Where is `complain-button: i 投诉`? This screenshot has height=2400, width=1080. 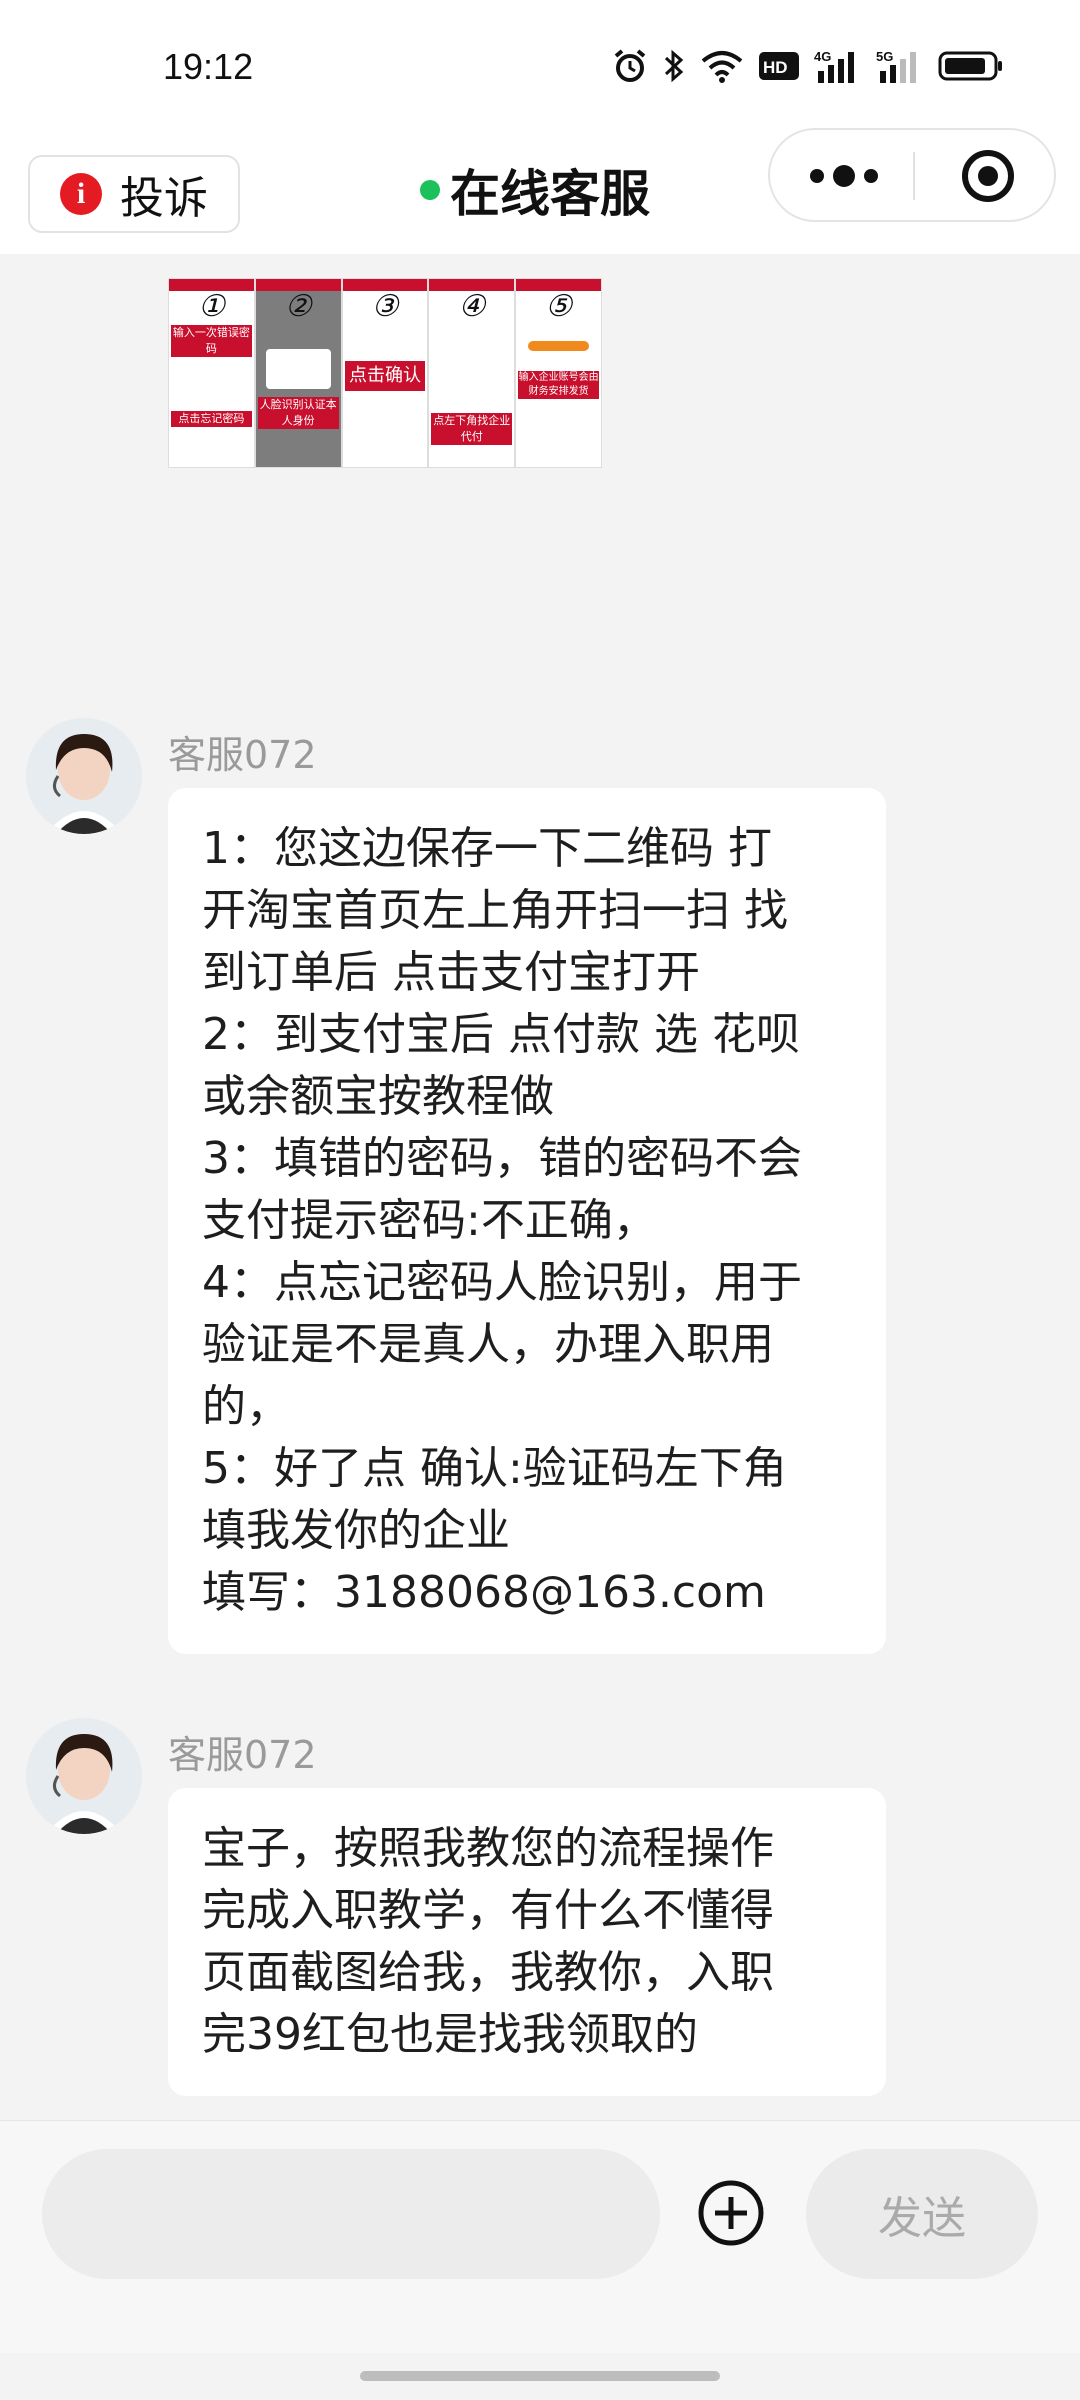
complain-button: i 投诉 is located at coordinates (134, 194).